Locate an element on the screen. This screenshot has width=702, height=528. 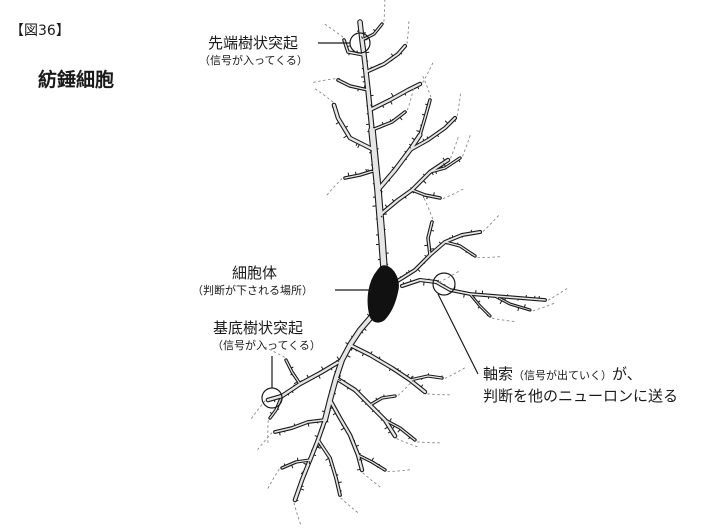
axon-leader-line is located at coordinates (458, 334).